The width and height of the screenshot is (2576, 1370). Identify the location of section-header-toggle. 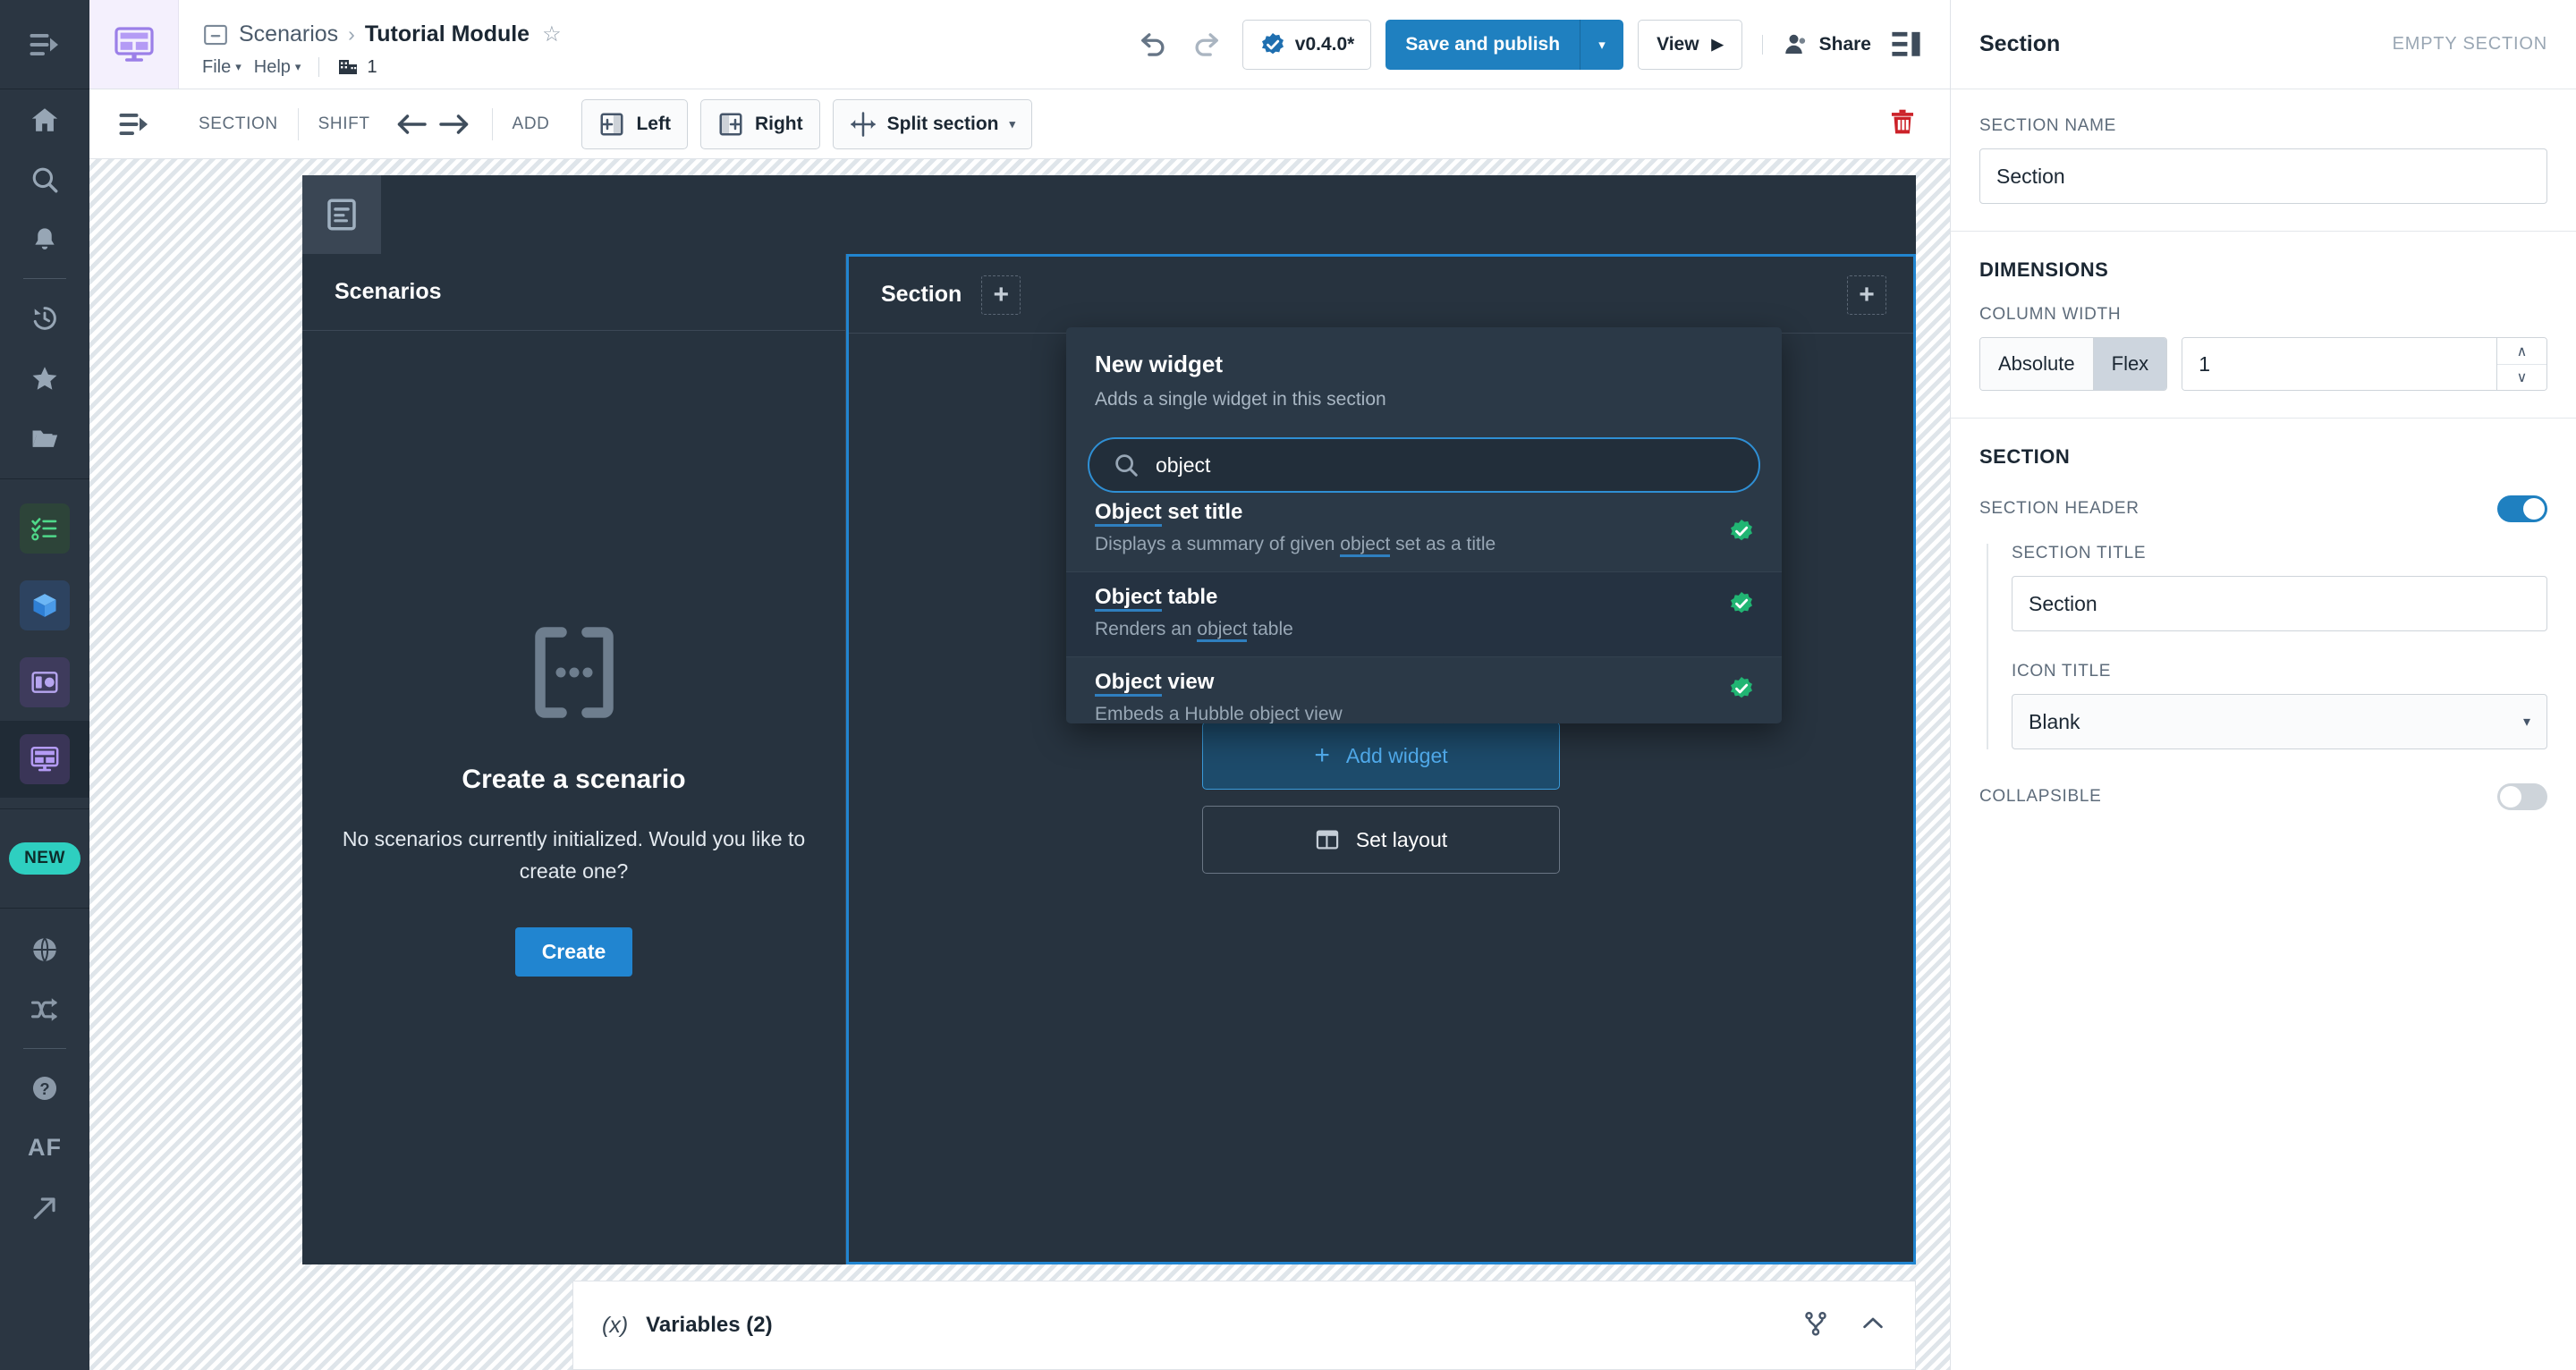
(2522, 508).